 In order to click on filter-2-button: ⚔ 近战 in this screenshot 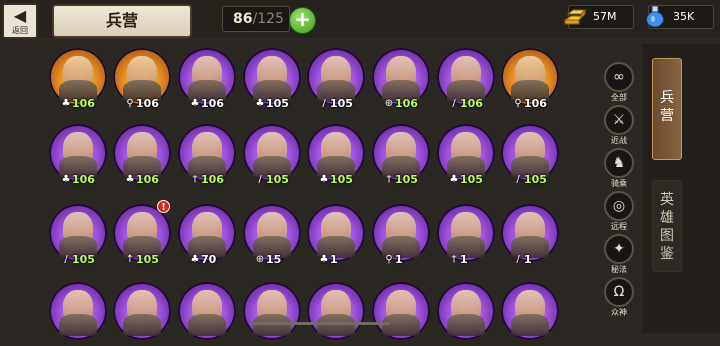, I will do `click(619, 126)`.